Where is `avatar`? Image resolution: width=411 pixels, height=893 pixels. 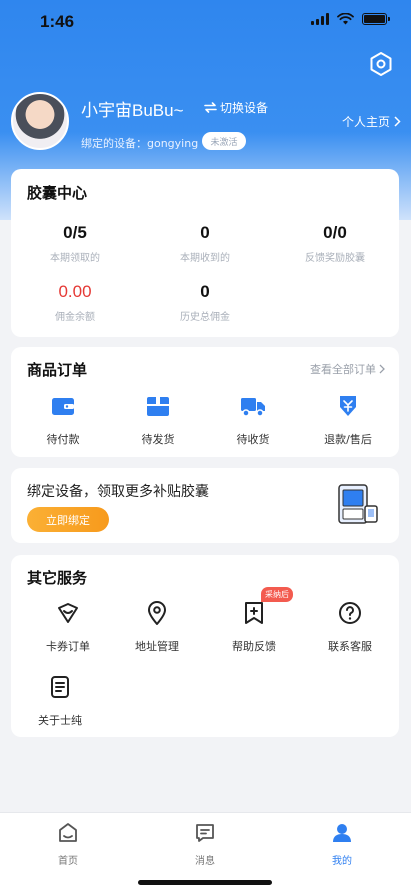 avatar is located at coordinates (40, 121).